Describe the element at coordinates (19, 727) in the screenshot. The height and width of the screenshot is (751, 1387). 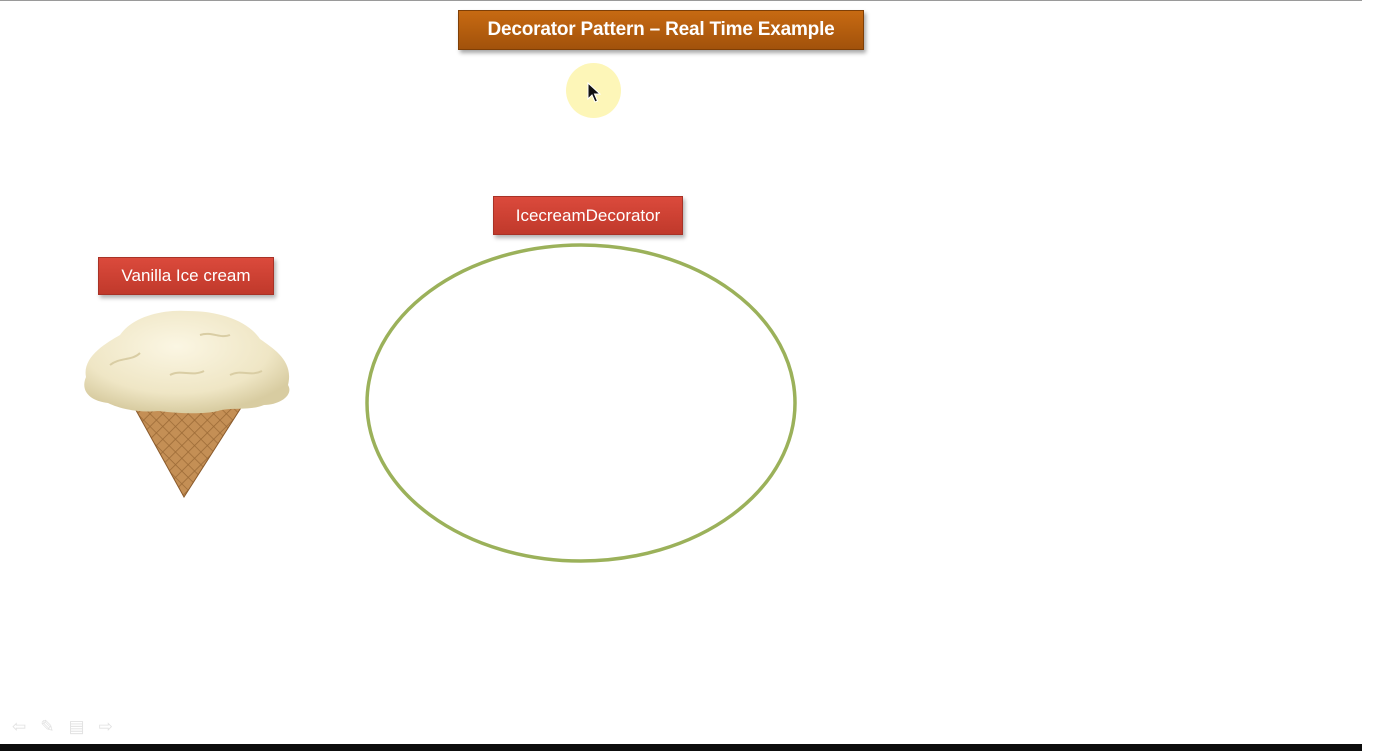
I see `left-arrow-icon: ⇦` at that location.